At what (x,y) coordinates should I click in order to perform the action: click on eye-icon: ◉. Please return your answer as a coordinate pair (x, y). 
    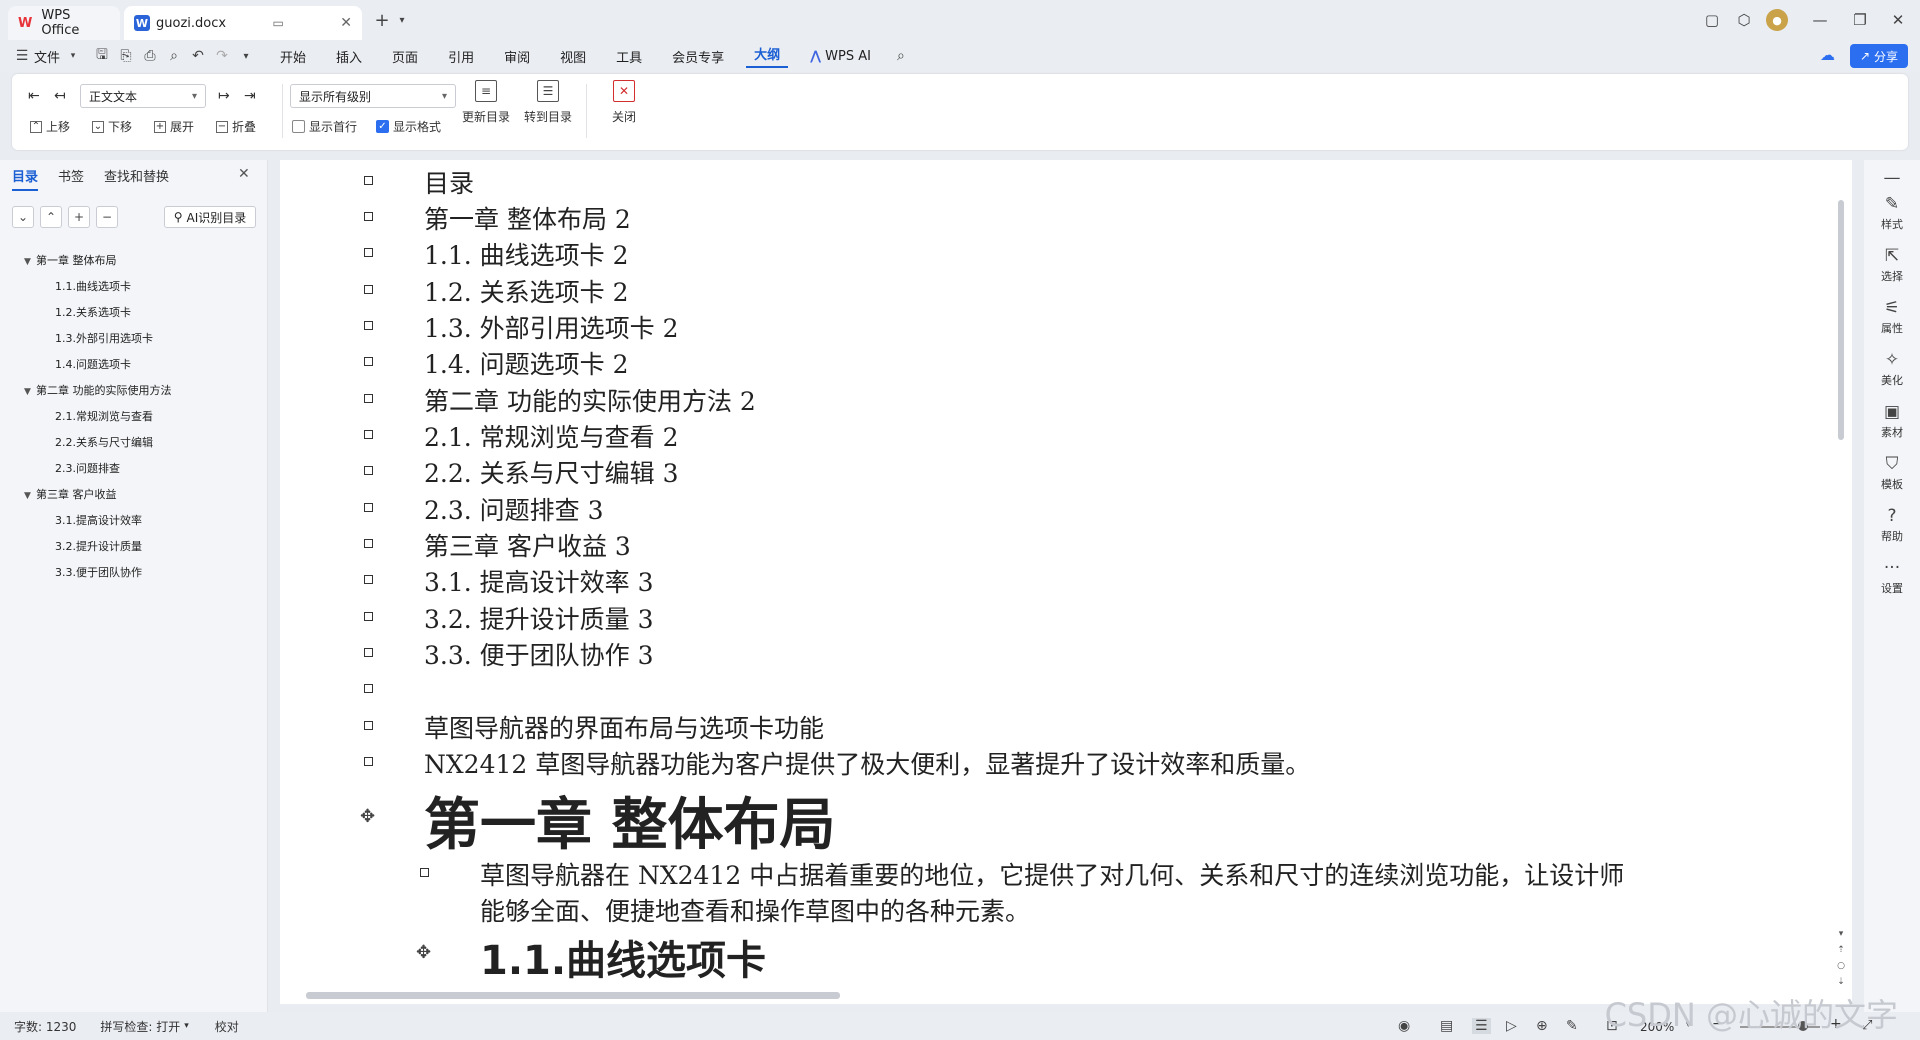
    Looking at the image, I should click on (1404, 1026).